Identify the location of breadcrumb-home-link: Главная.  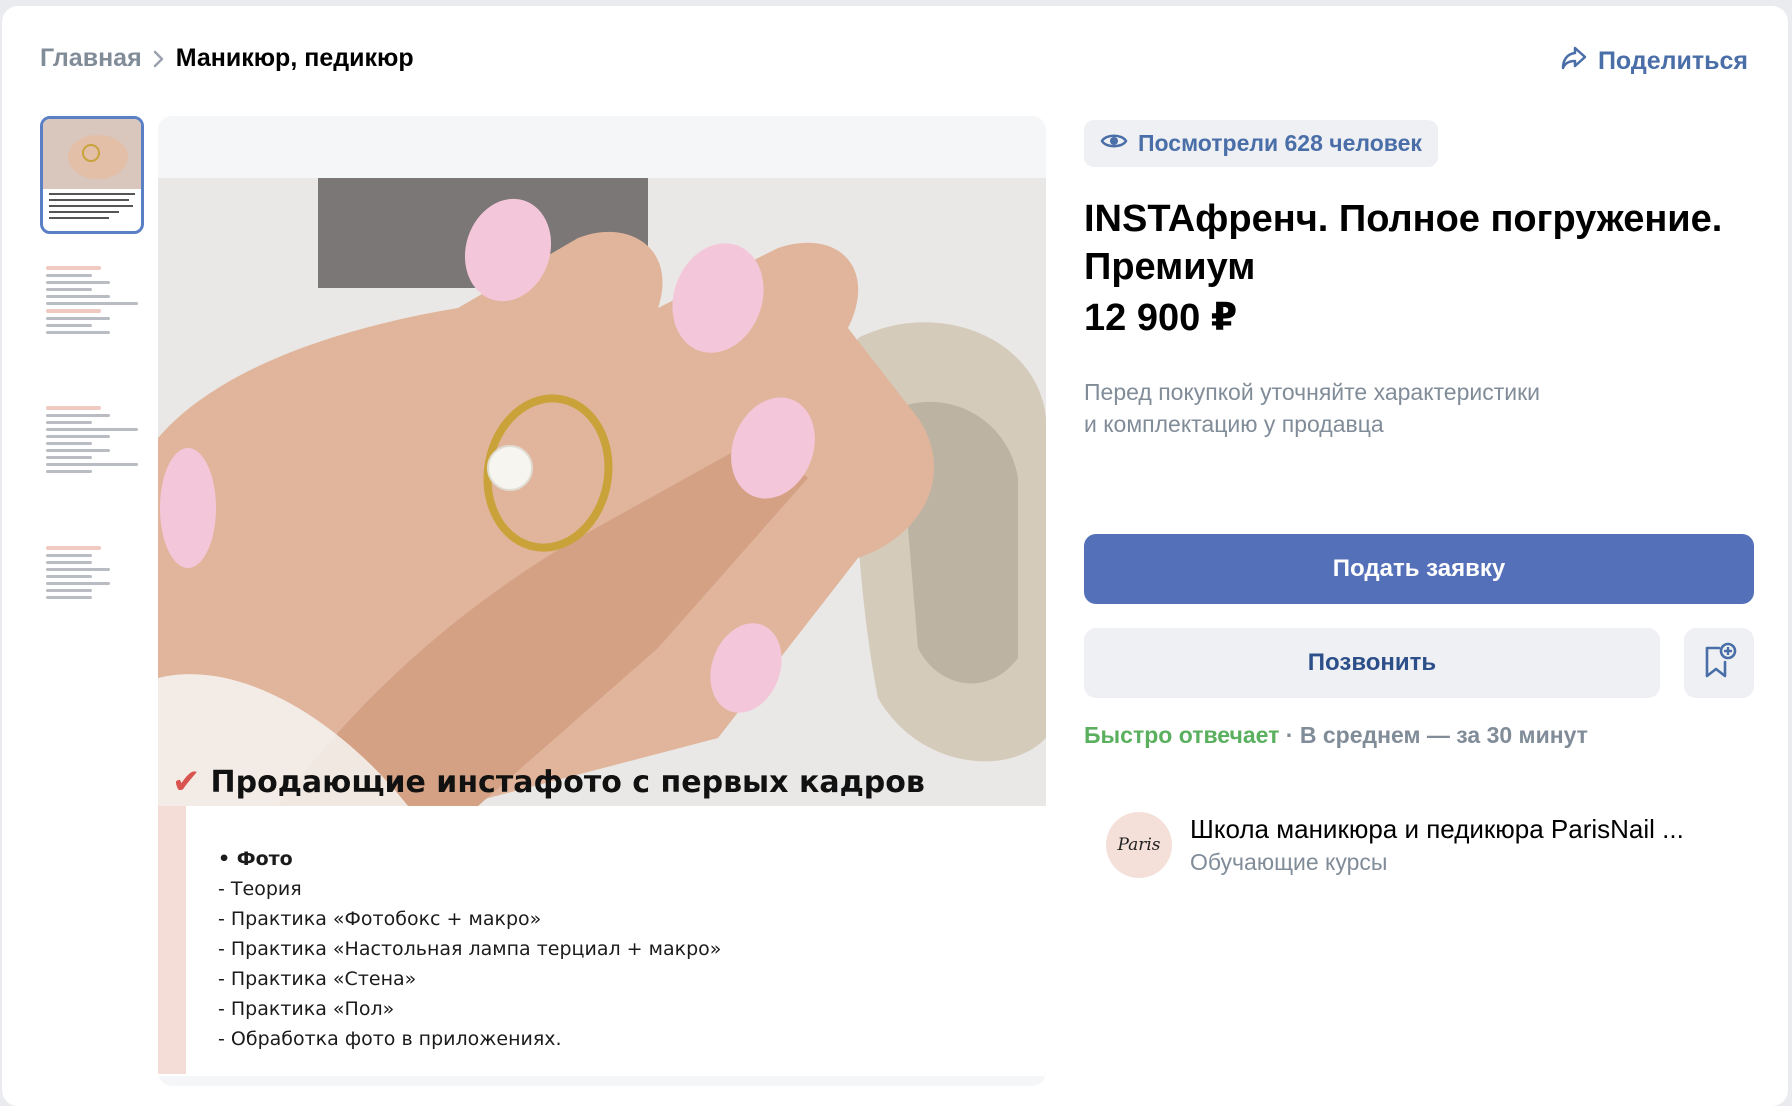
(91, 58).